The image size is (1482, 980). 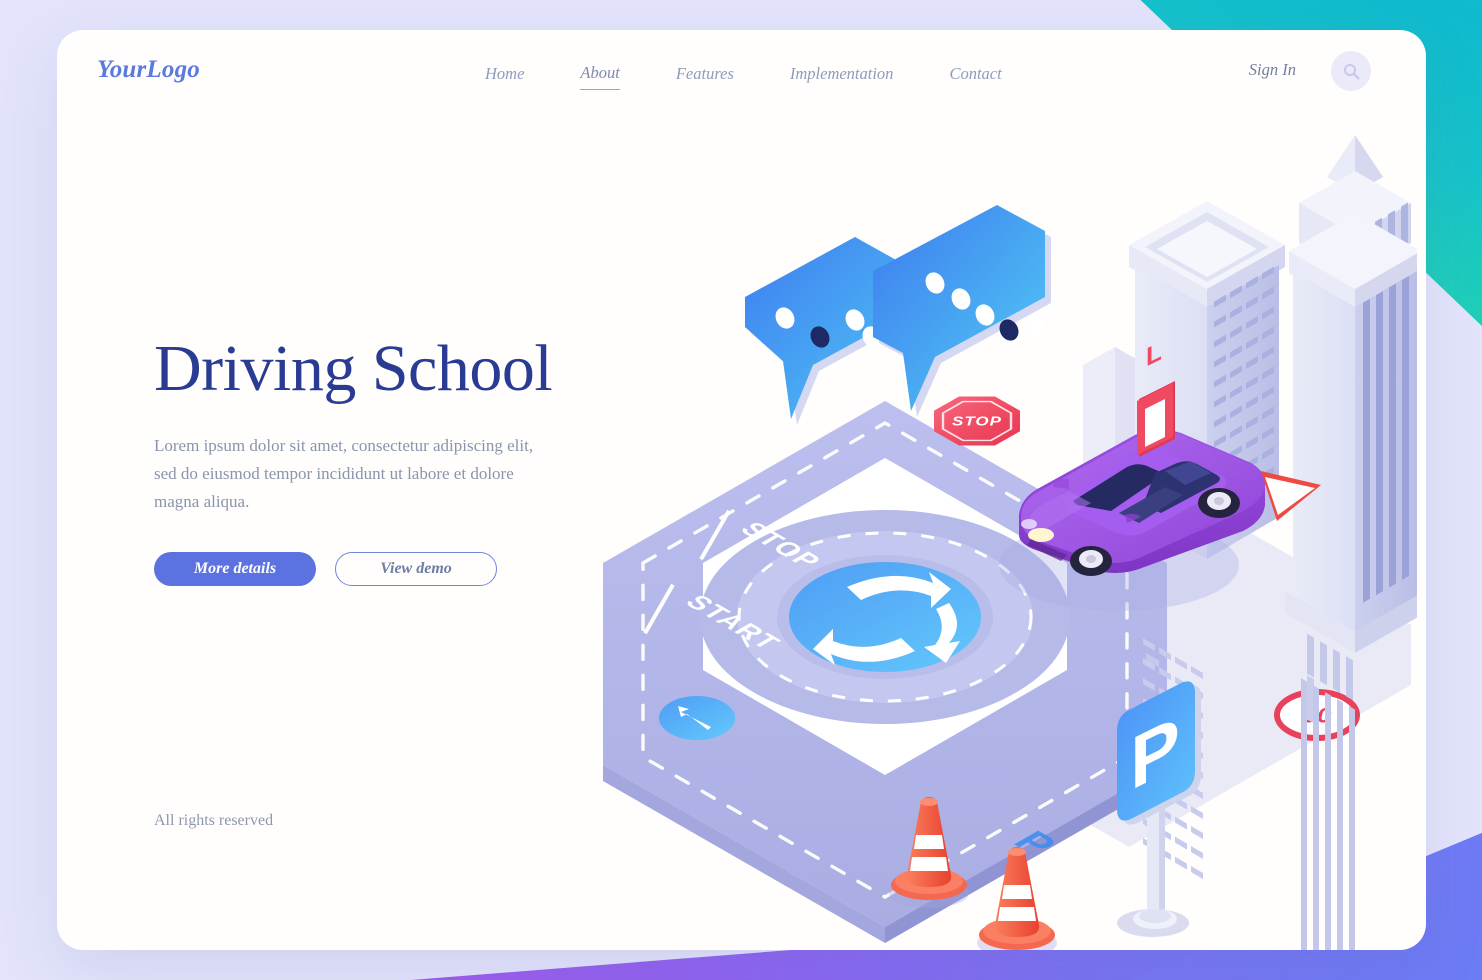 I want to click on search-button, so click(x=1351, y=71).